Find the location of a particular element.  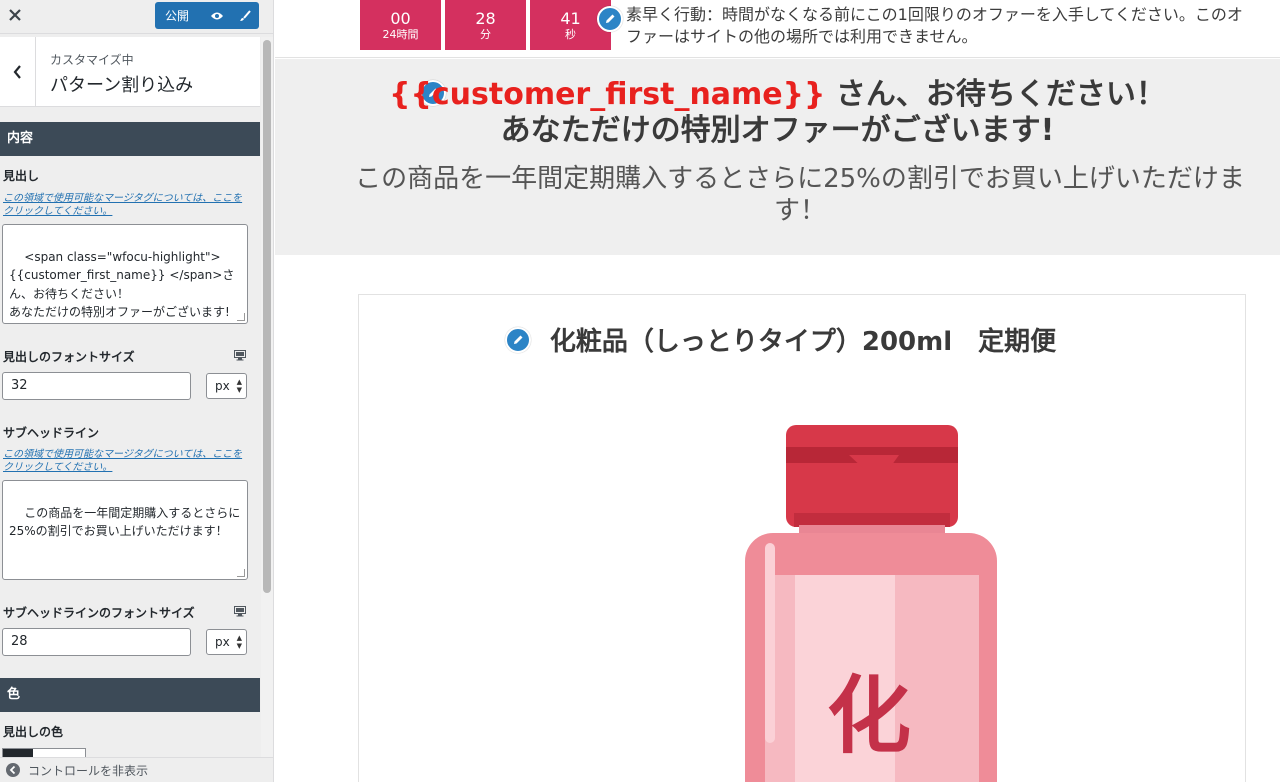

headline-text: さん、お待ちください！ is located at coordinates (995, 94).